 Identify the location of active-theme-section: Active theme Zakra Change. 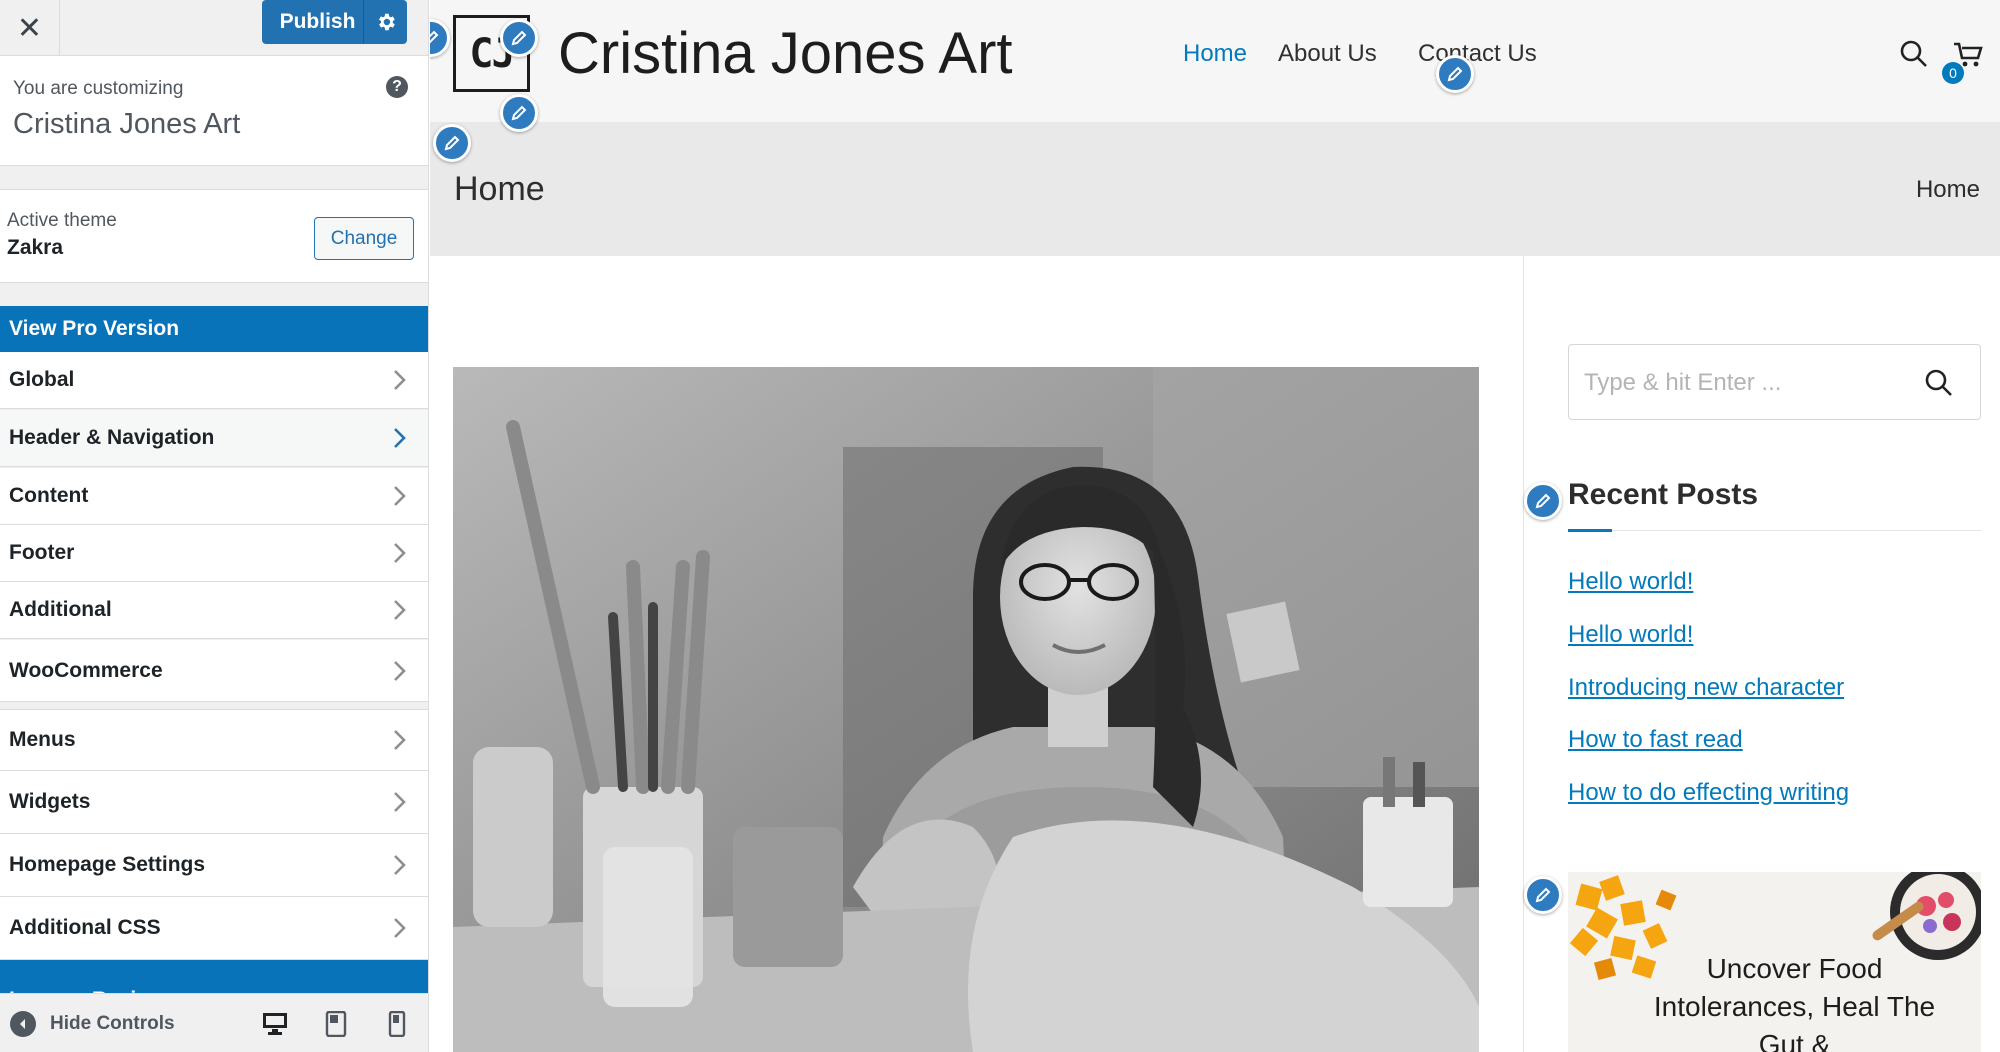
(214, 236).